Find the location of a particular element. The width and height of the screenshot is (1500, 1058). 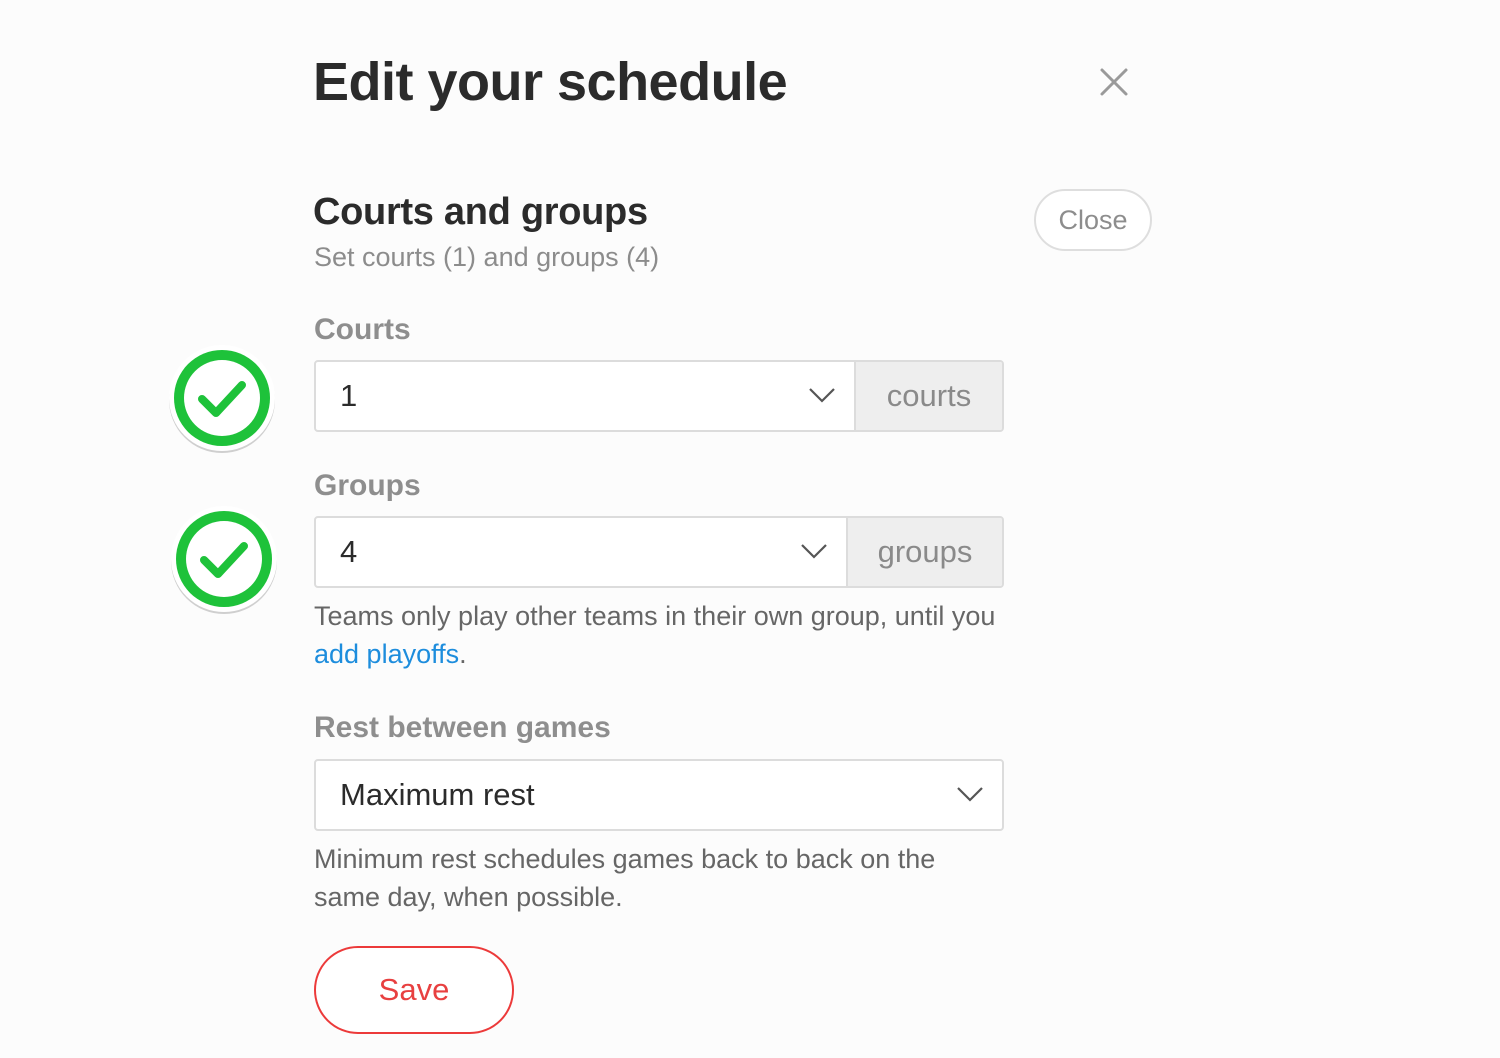

section-subtitle: Set courts (1) and groups (4) is located at coordinates (487, 257).